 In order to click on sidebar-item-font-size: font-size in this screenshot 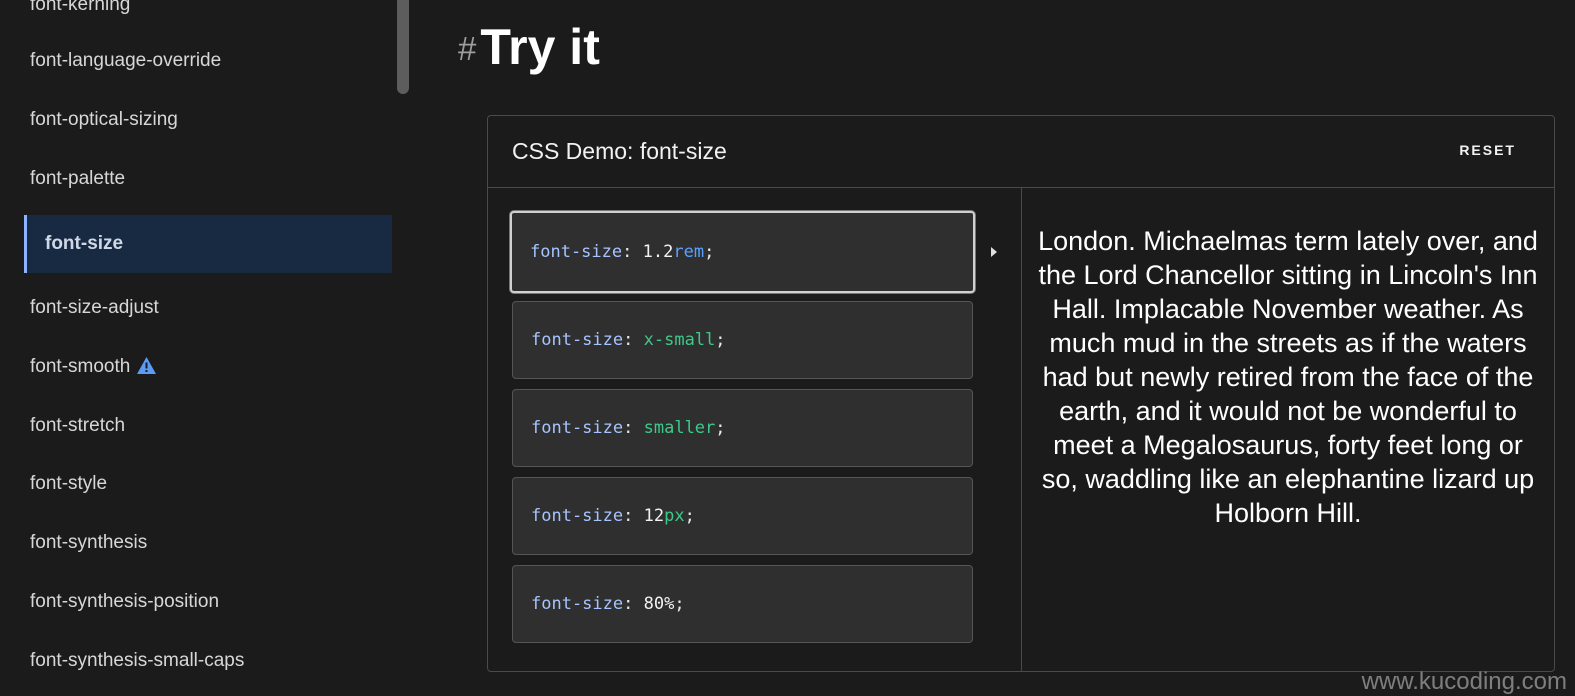, I will do `click(208, 244)`.